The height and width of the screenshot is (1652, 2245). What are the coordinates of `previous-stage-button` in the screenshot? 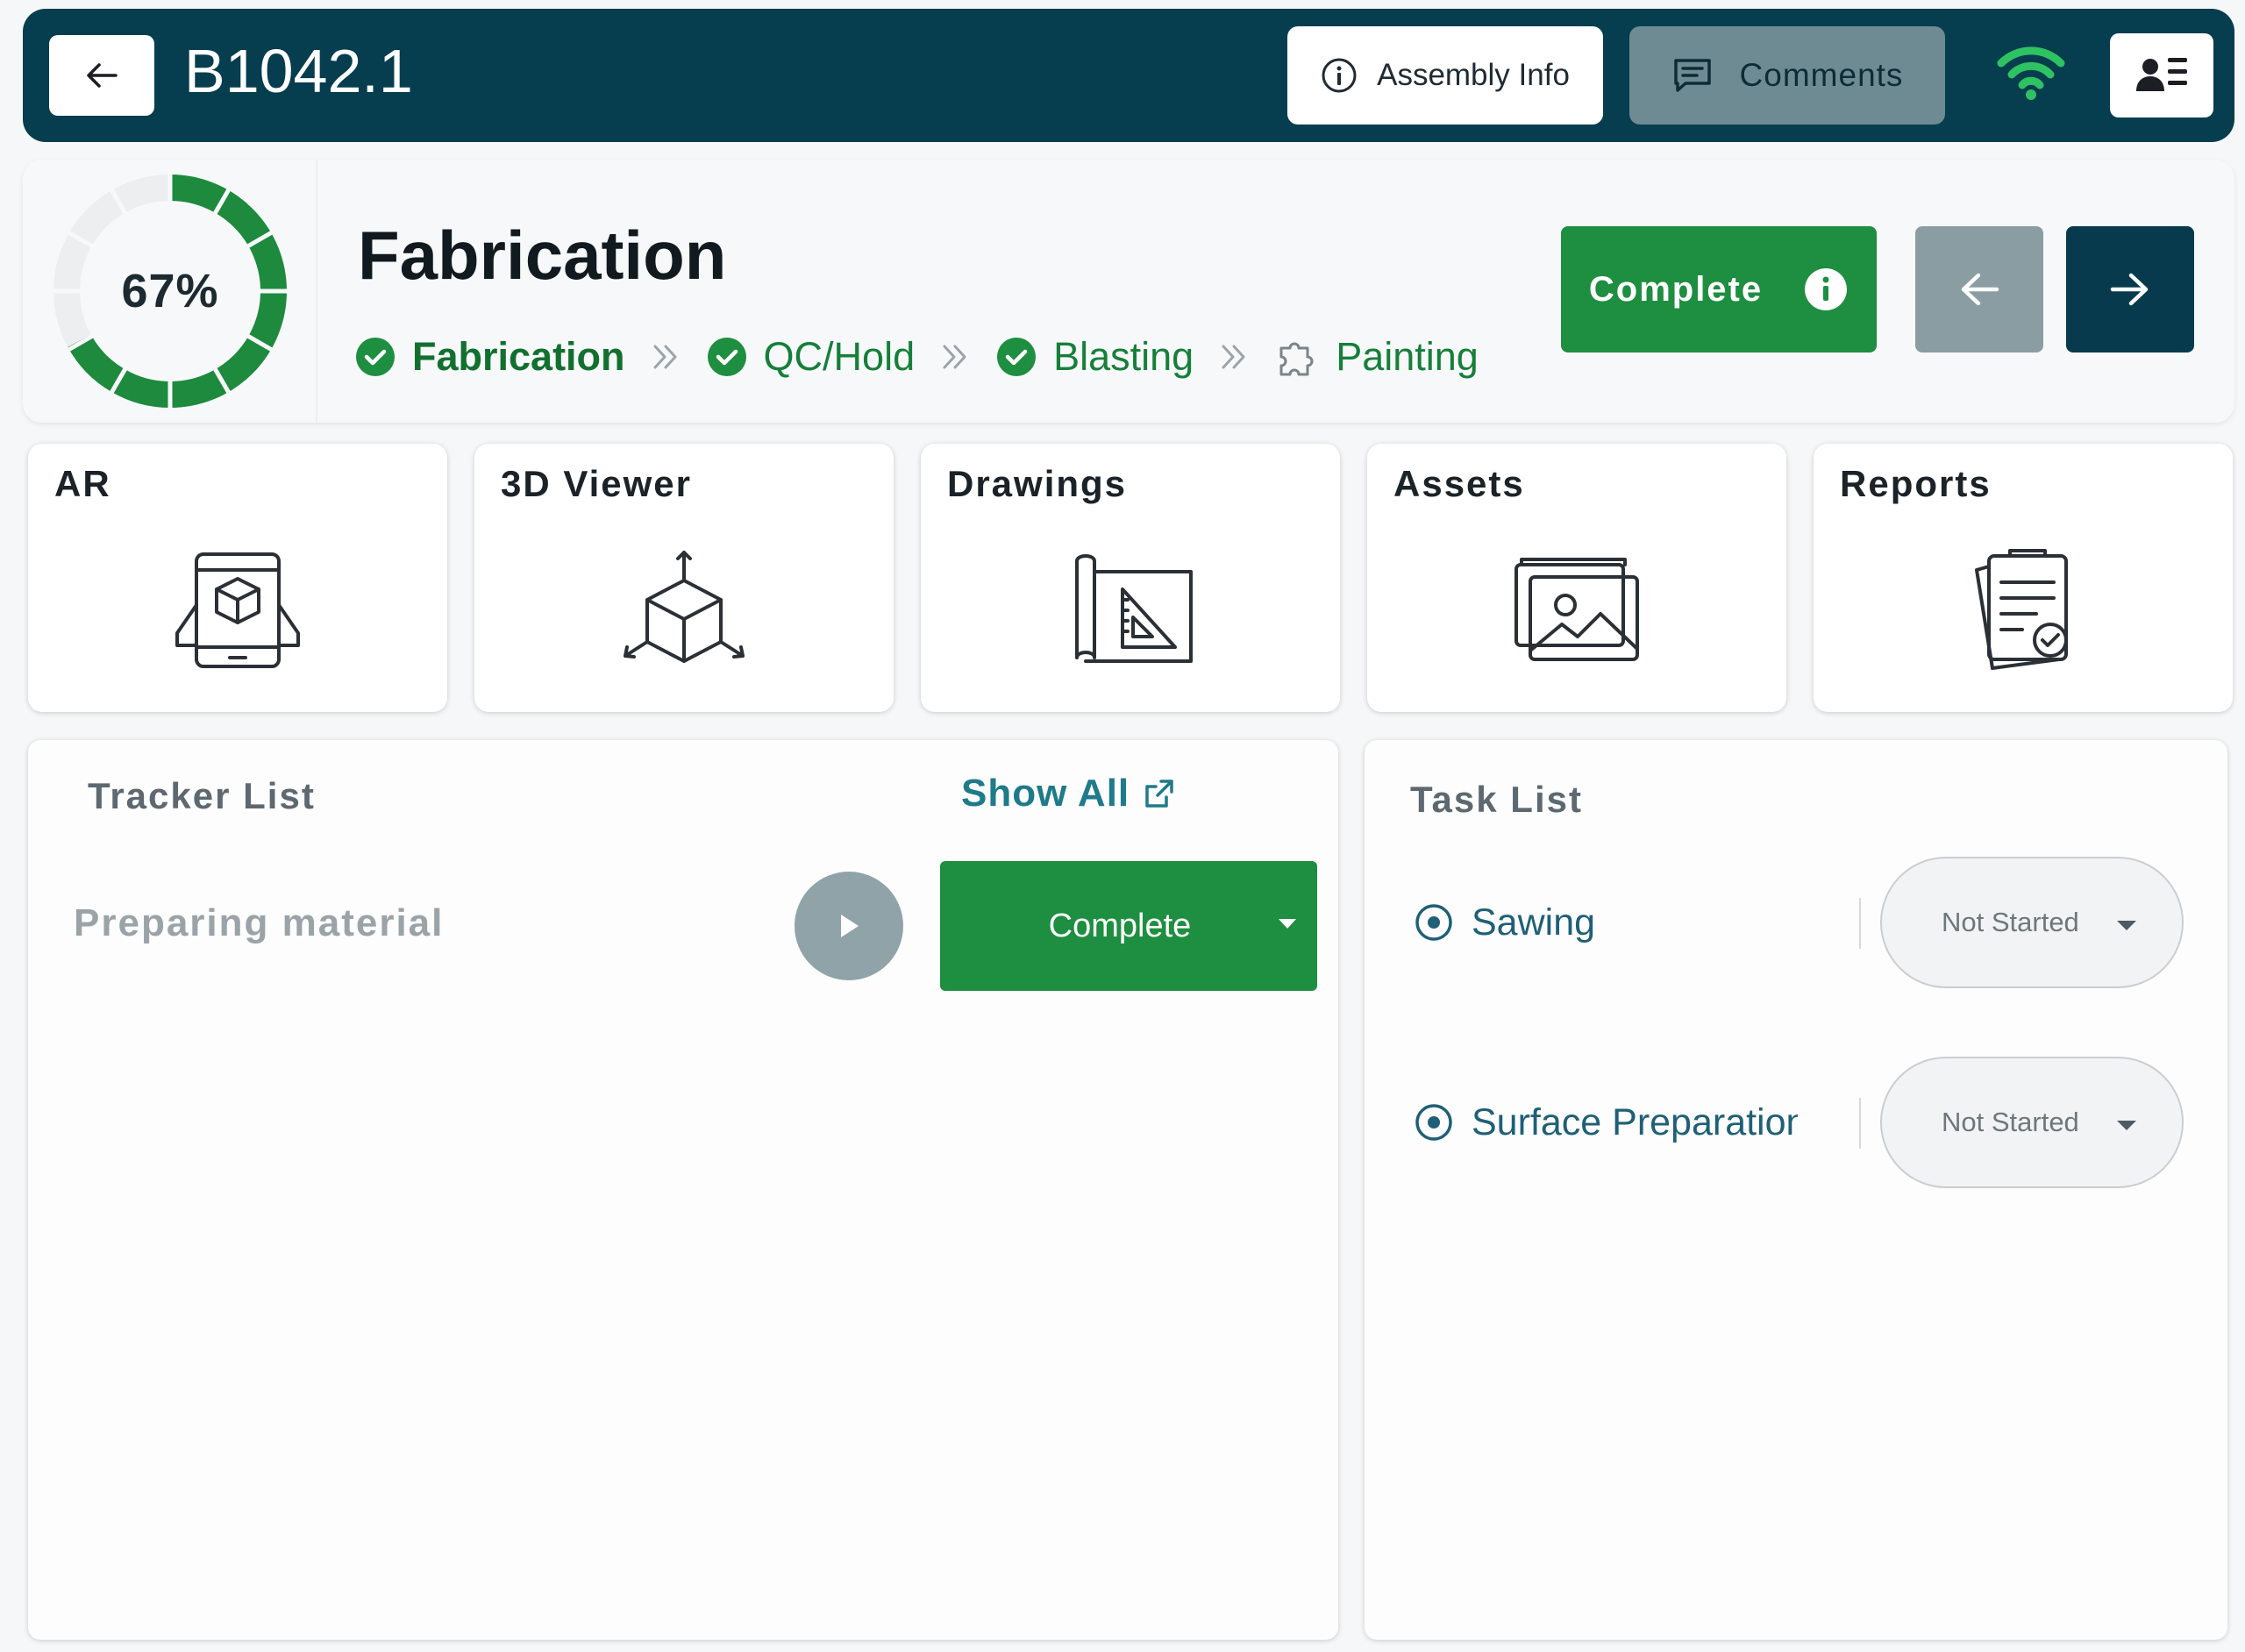 It's located at (1979, 289).